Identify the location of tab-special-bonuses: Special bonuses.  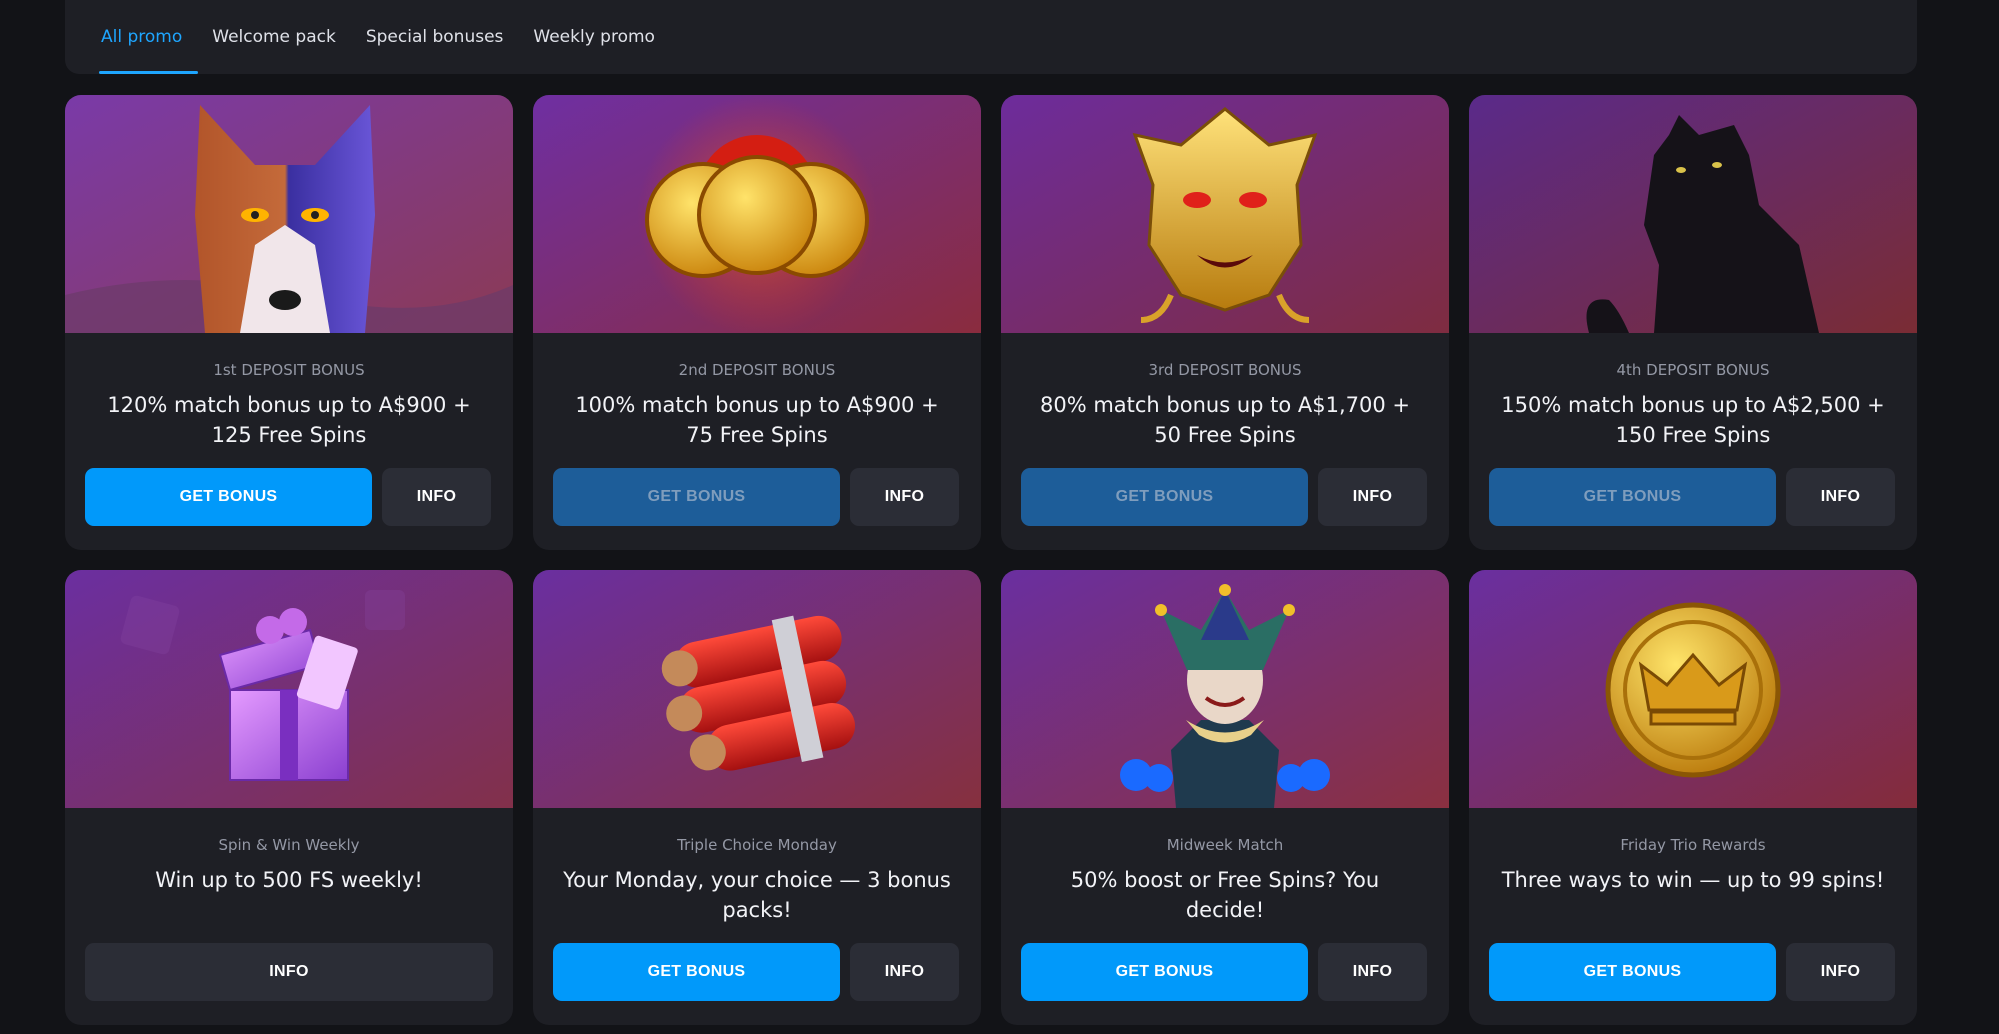
(435, 37).